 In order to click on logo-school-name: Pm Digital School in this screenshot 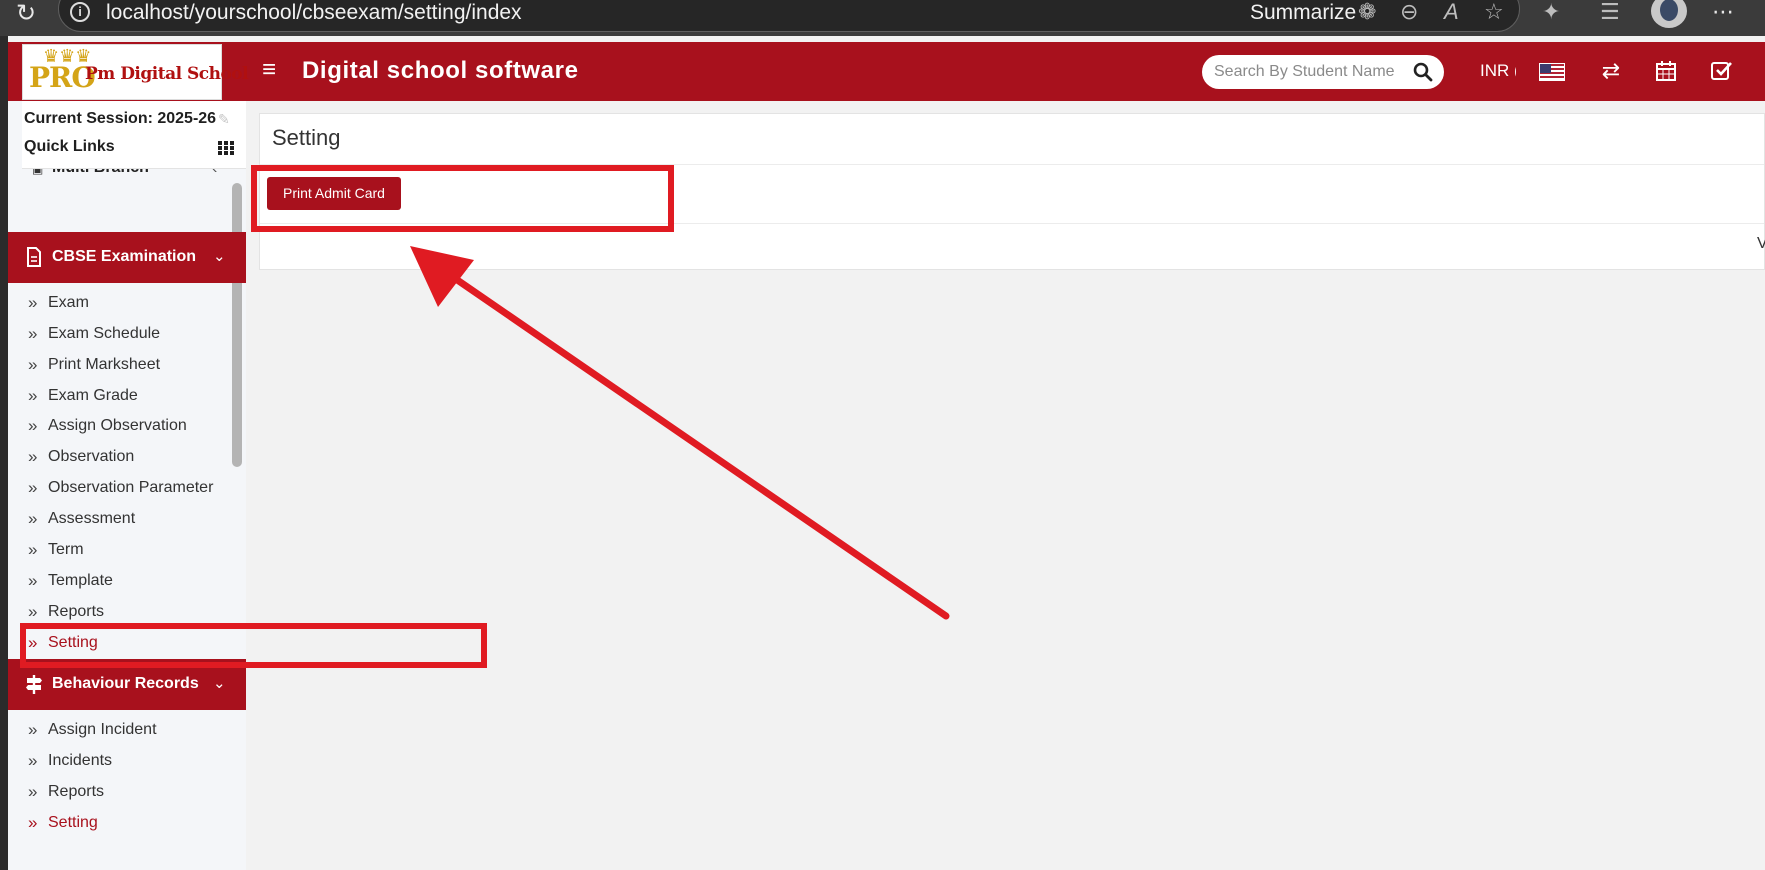, I will do `click(167, 74)`.